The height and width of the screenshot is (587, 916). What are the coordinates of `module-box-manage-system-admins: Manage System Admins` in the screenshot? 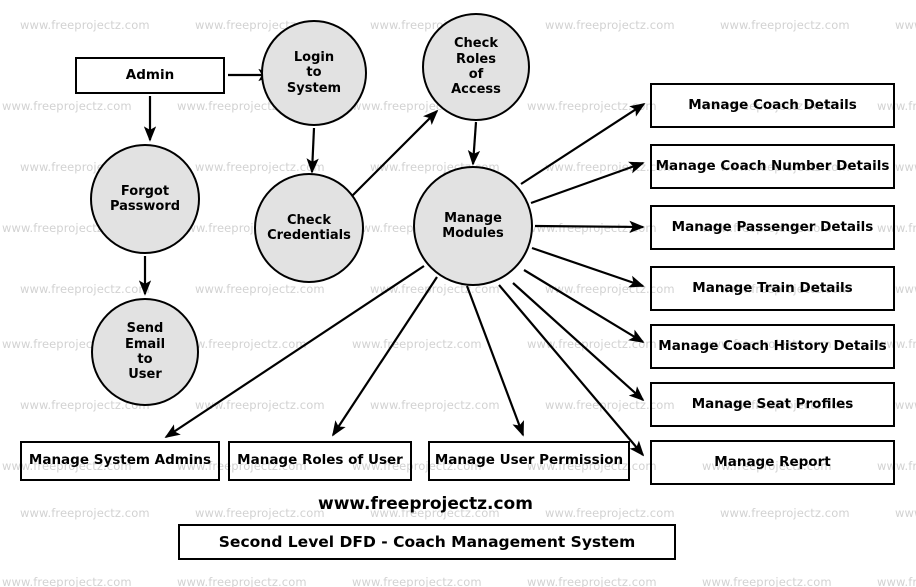 It's located at (120, 461).